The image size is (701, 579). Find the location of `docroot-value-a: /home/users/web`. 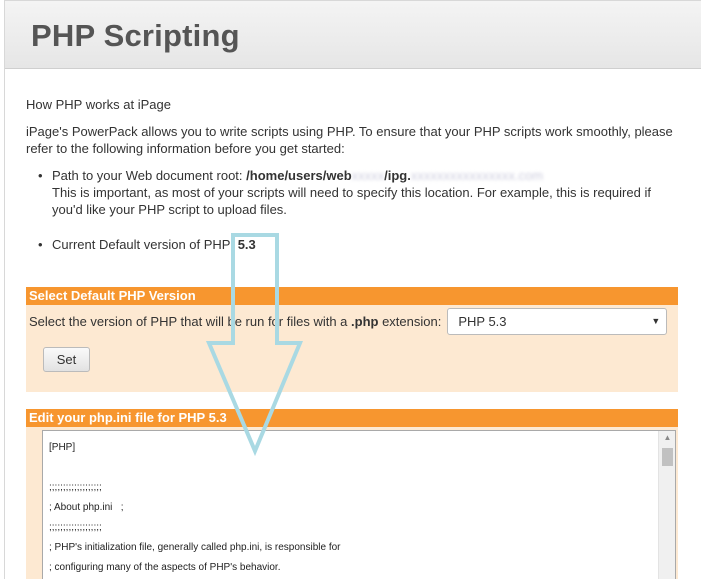

docroot-value-a: /home/users/web is located at coordinates (299, 175).